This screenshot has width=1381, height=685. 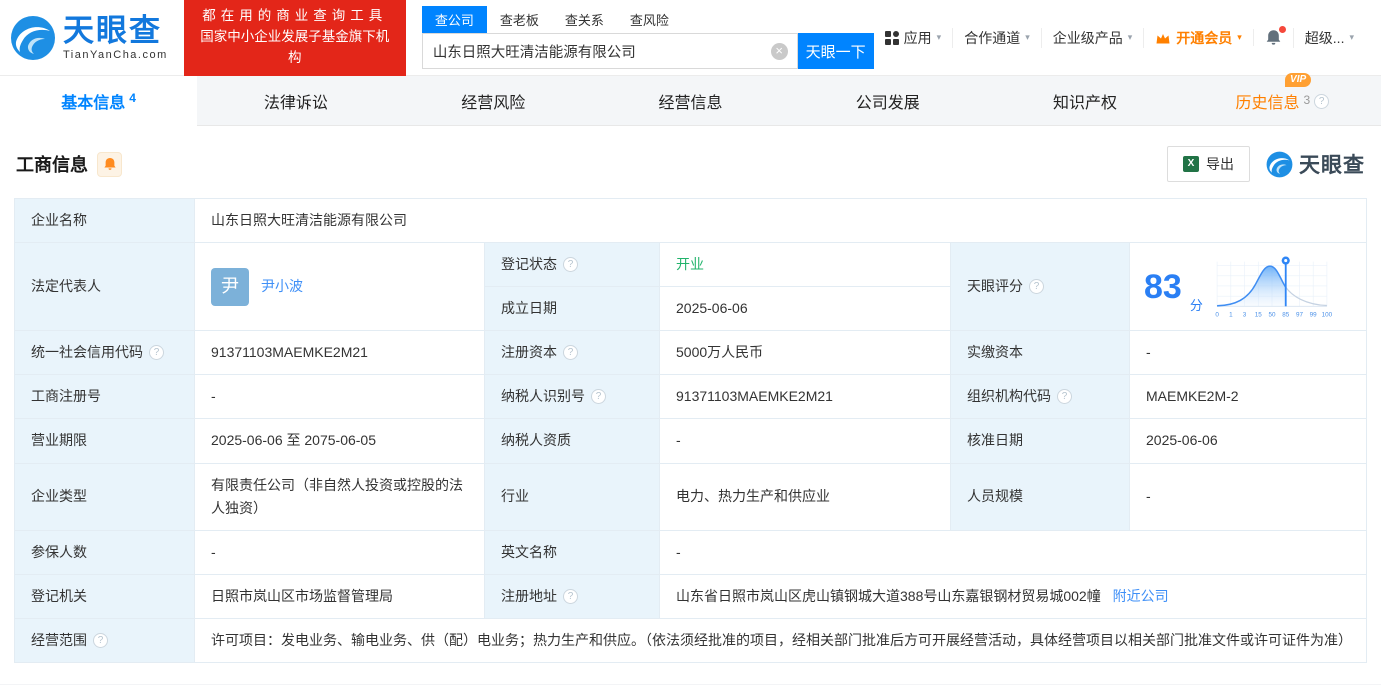 What do you see at coordinates (779, 51) in the screenshot?
I see `clear-icon: ×` at bounding box center [779, 51].